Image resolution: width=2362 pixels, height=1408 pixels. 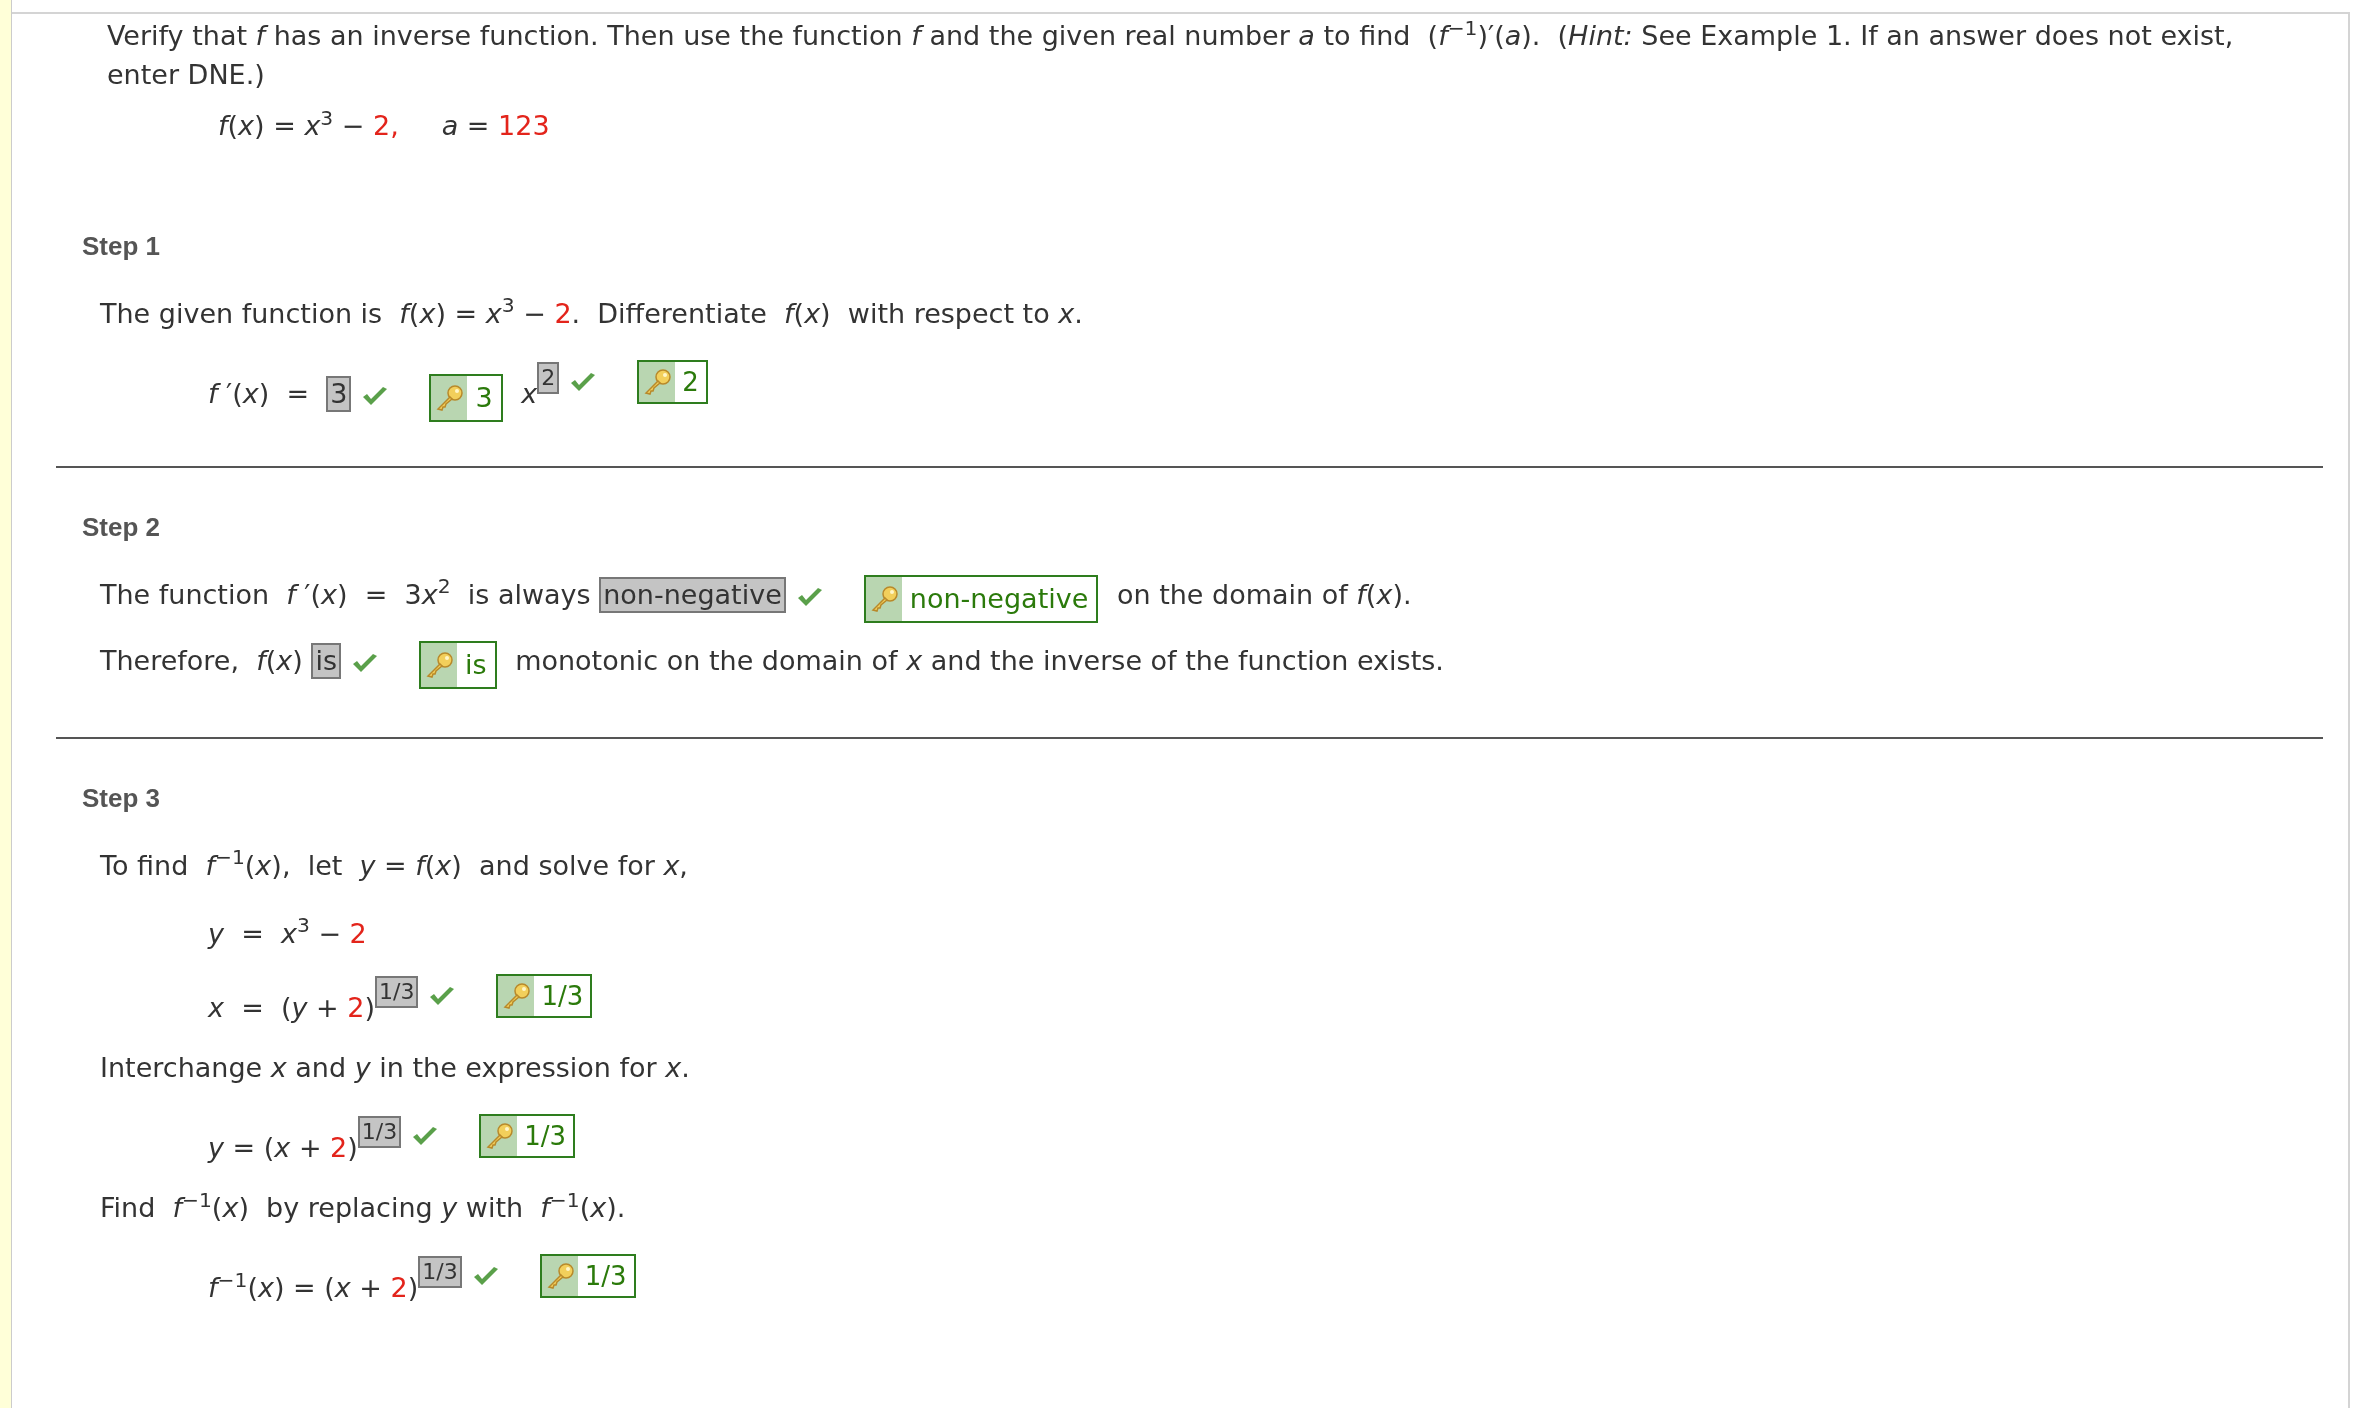 What do you see at coordinates (339, 393) in the screenshot?
I see `answer-box: 3` at bounding box center [339, 393].